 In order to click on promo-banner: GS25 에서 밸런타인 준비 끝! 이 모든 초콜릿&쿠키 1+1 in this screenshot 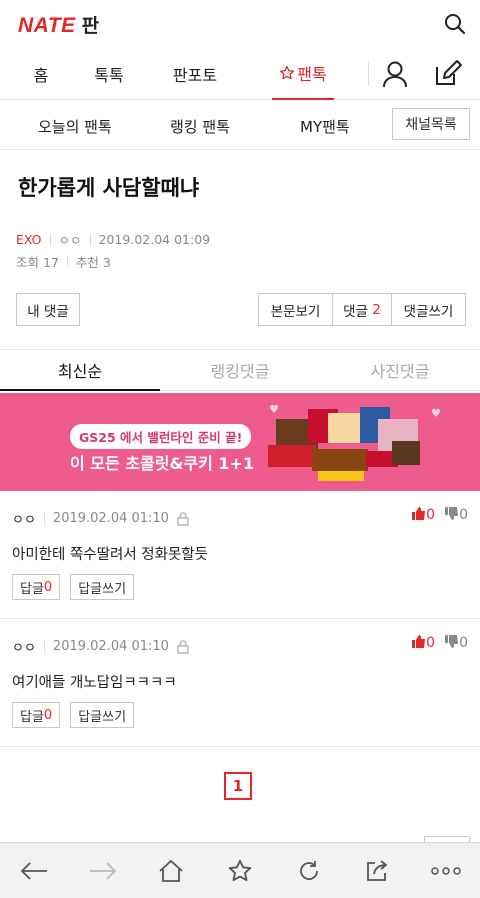, I will do `click(240, 442)`.